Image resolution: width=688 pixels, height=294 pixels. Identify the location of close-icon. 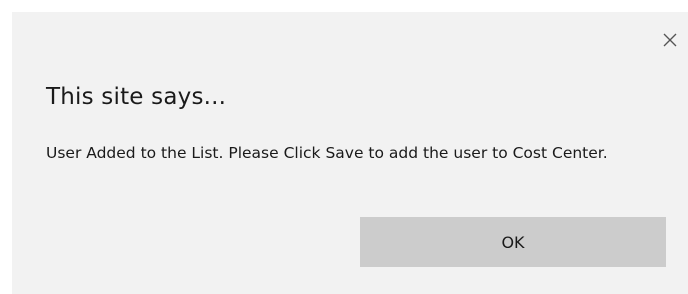
(670, 40).